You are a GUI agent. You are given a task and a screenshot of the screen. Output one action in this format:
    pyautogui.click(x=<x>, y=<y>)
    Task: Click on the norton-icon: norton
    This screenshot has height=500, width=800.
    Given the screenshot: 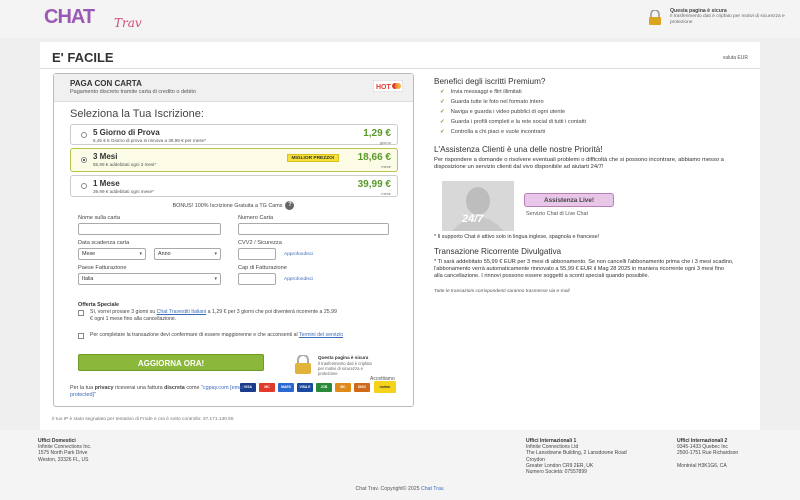 What is the action you would take?
    pyautogui.click(x=385, y=387)
    